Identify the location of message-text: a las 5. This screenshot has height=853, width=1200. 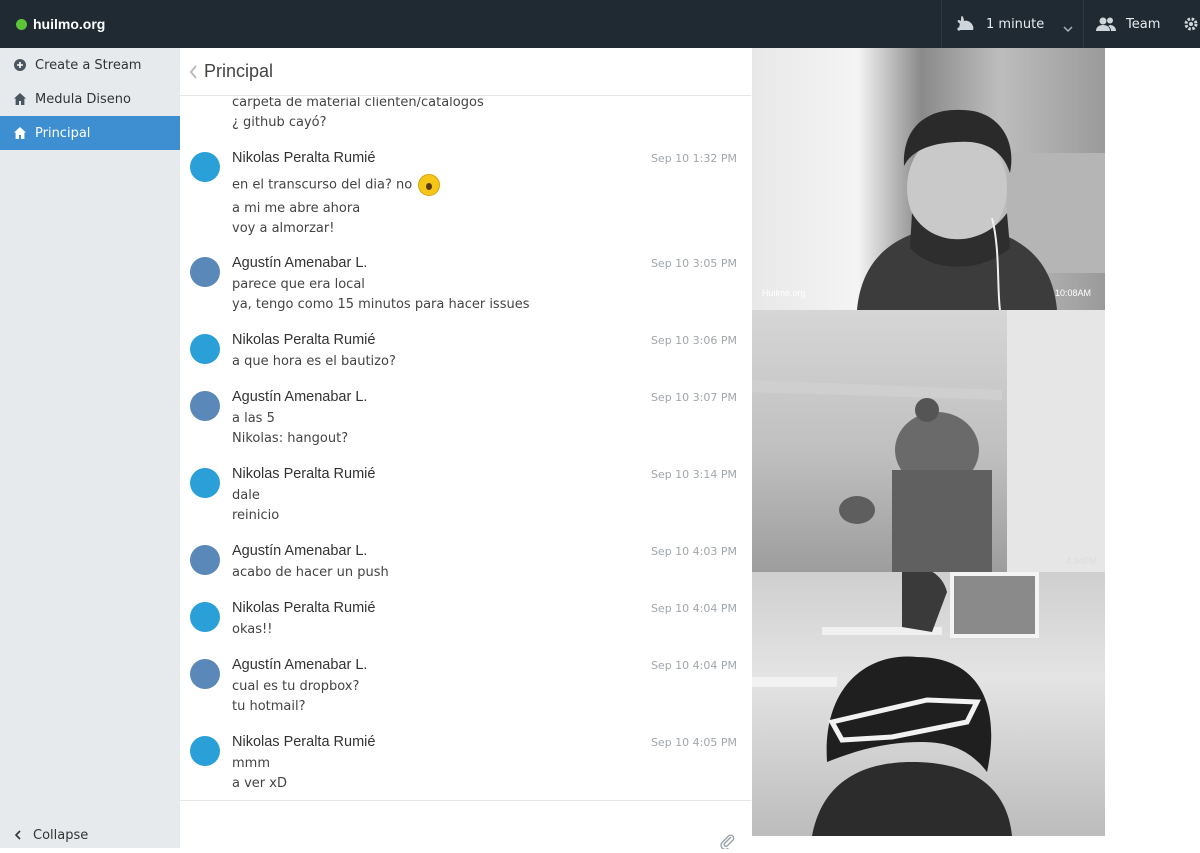
(253, 418).